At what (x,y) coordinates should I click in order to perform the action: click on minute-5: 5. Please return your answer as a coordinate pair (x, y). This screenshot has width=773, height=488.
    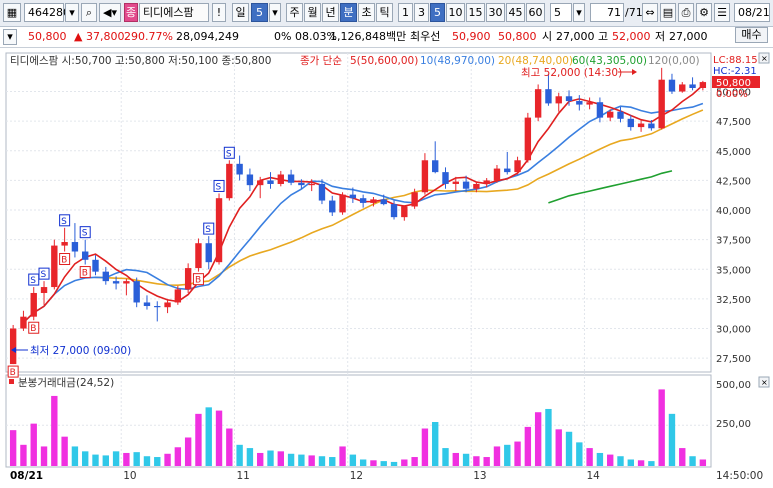
    Looking at the image, I should click on (437, 12).